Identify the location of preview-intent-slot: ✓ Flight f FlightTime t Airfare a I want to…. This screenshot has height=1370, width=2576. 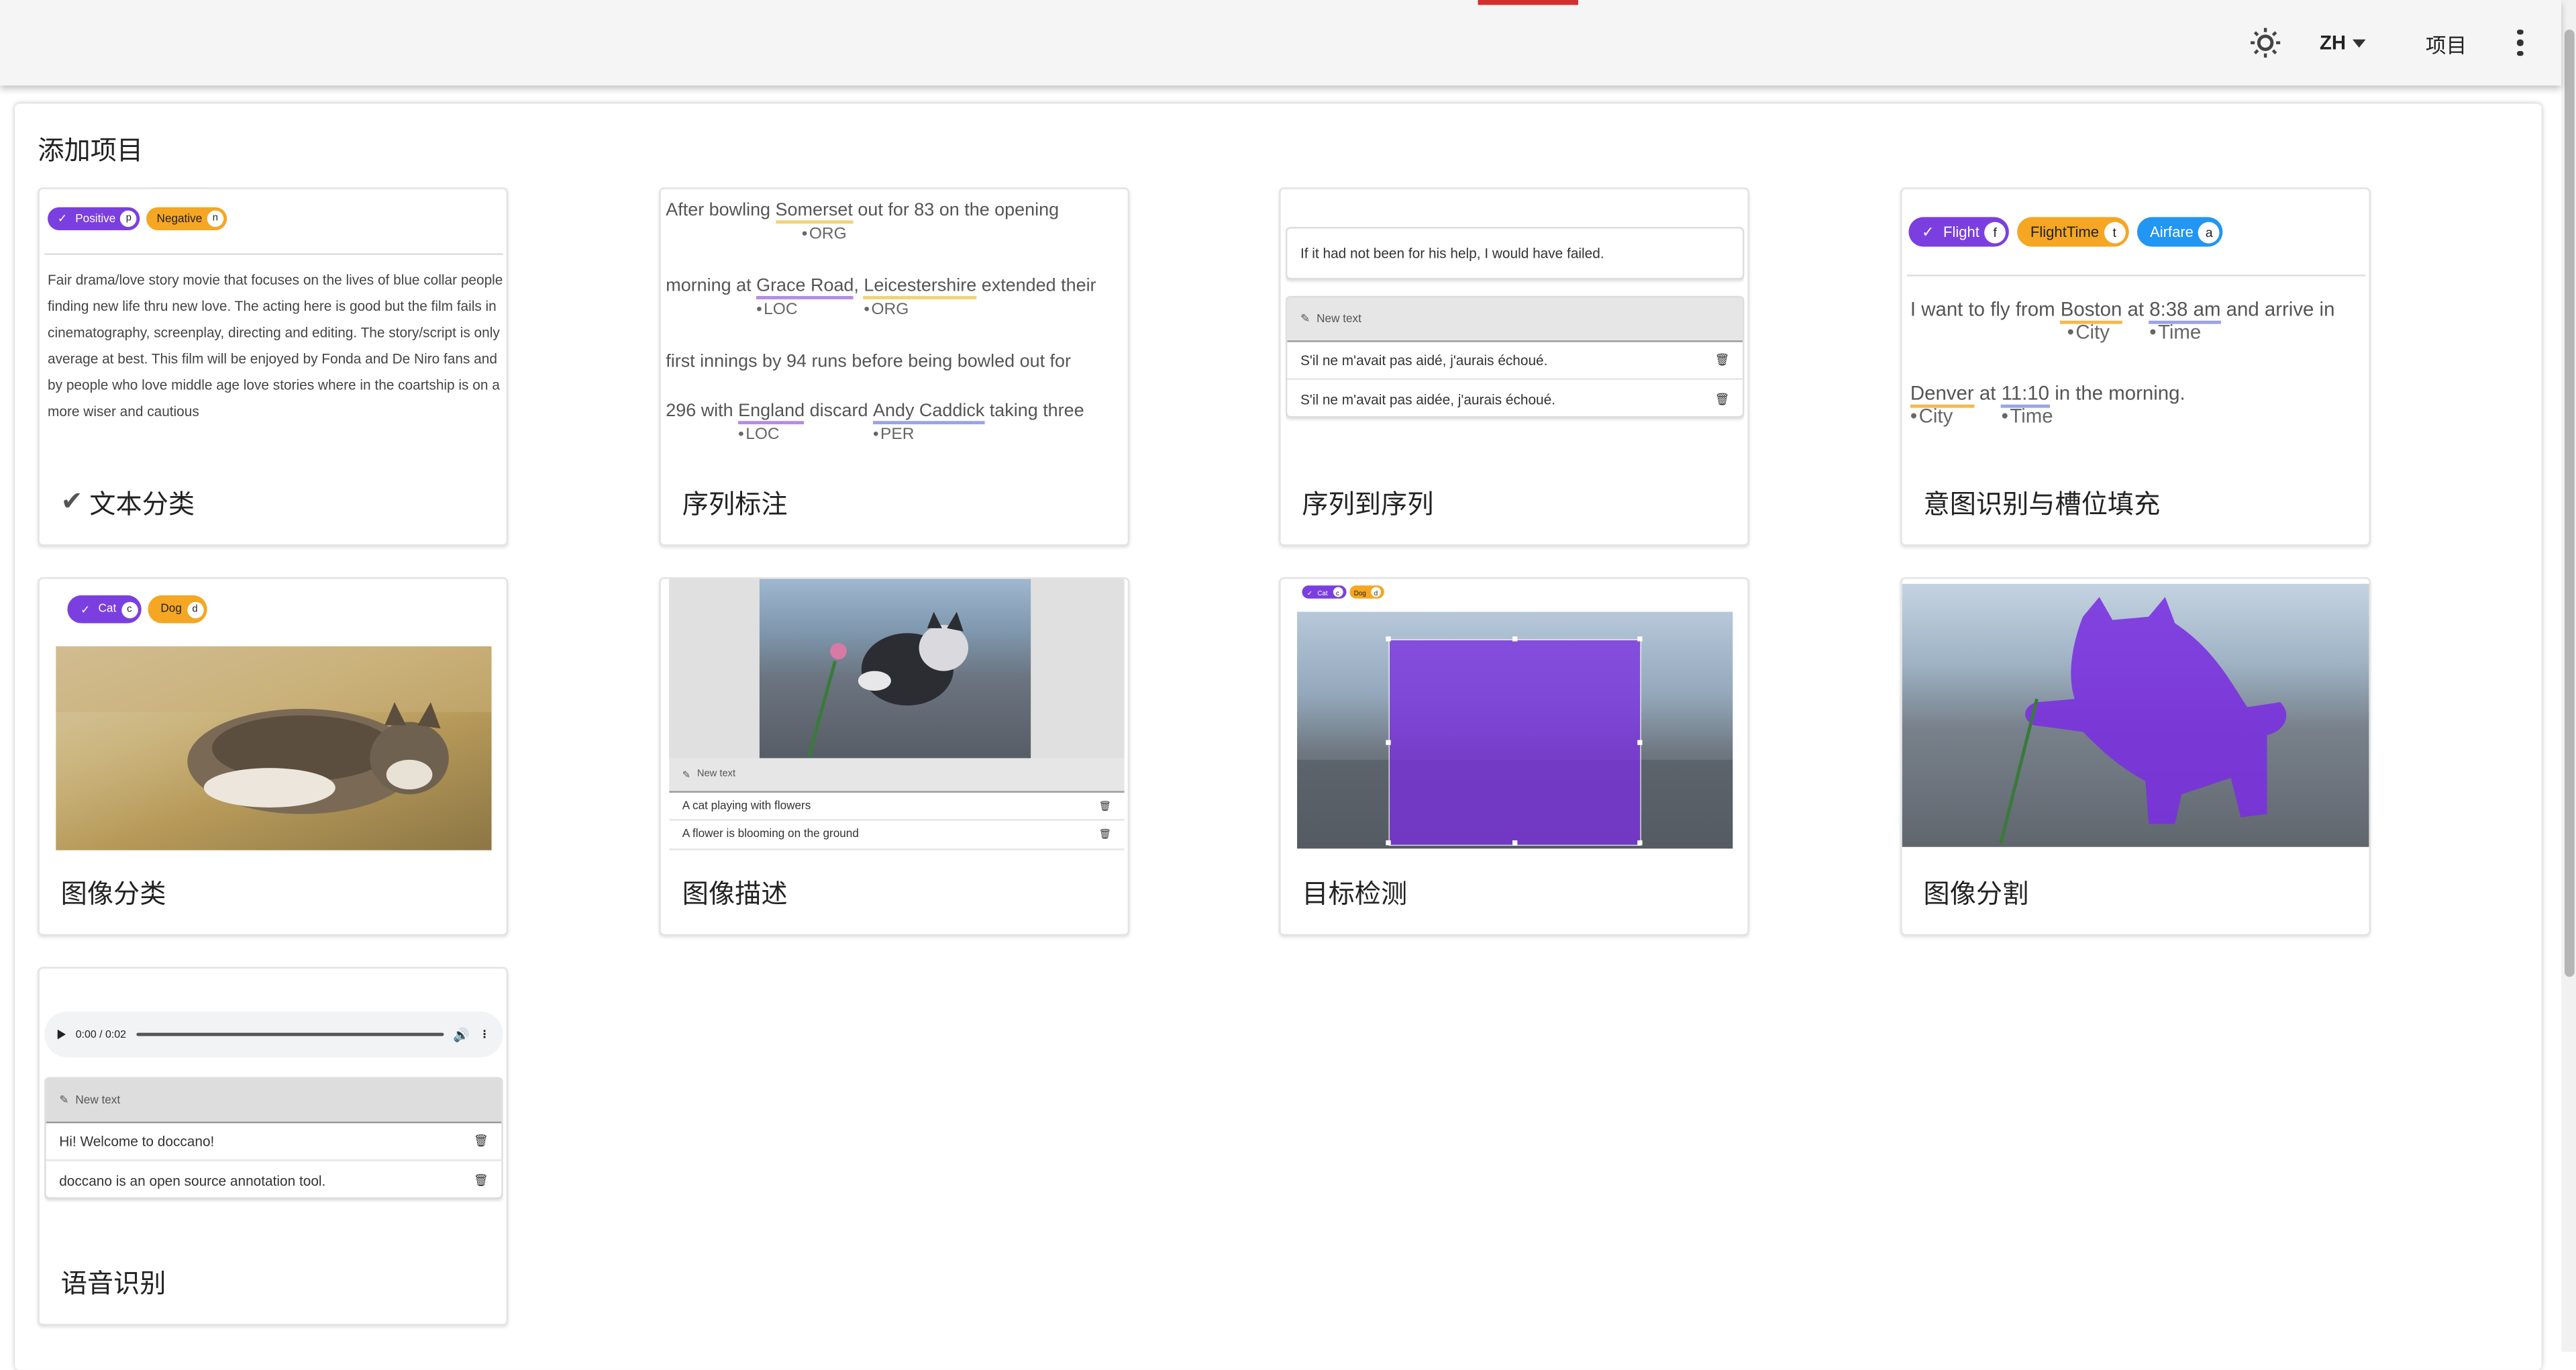
(2136, 327).